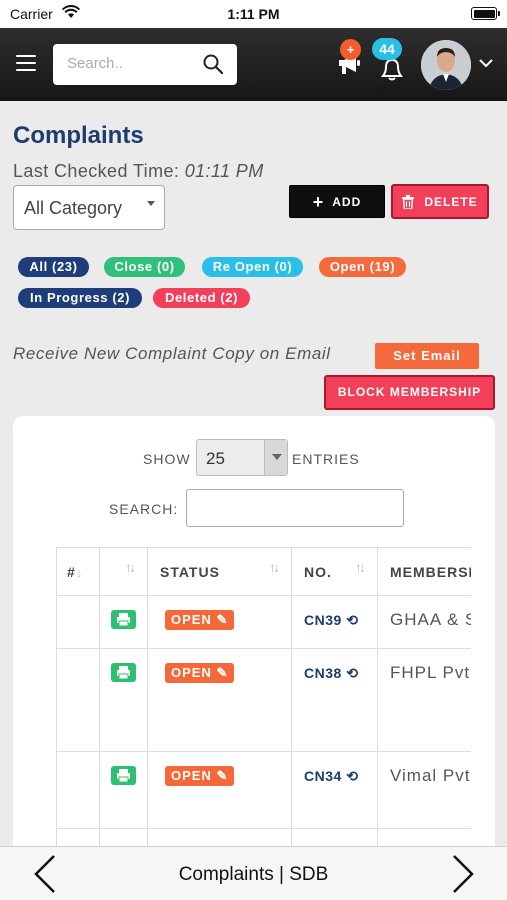 The image size is (507, 900). What do you see at coordinates (96, 171) in the screenshot?
I see `last-checked-label: Last Checked Time:` at bounding box center [96, 171].